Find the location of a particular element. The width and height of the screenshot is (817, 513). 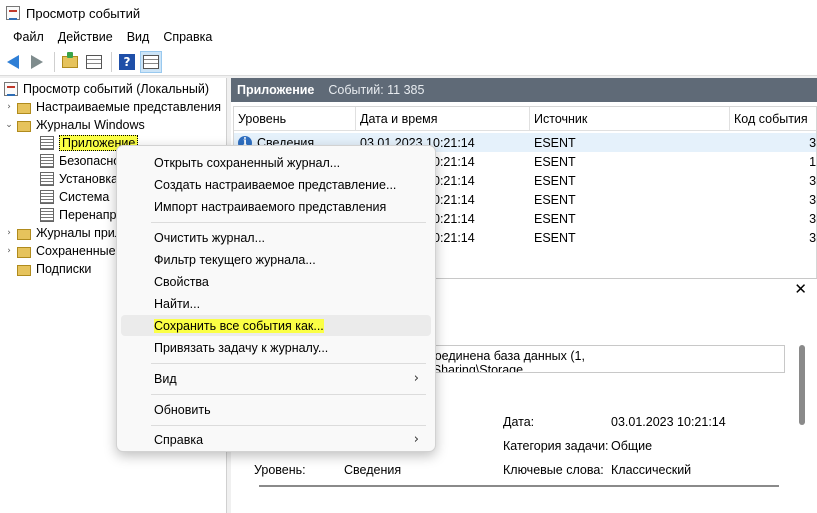

date-label: Дата: is located at coordinates (519, 422).